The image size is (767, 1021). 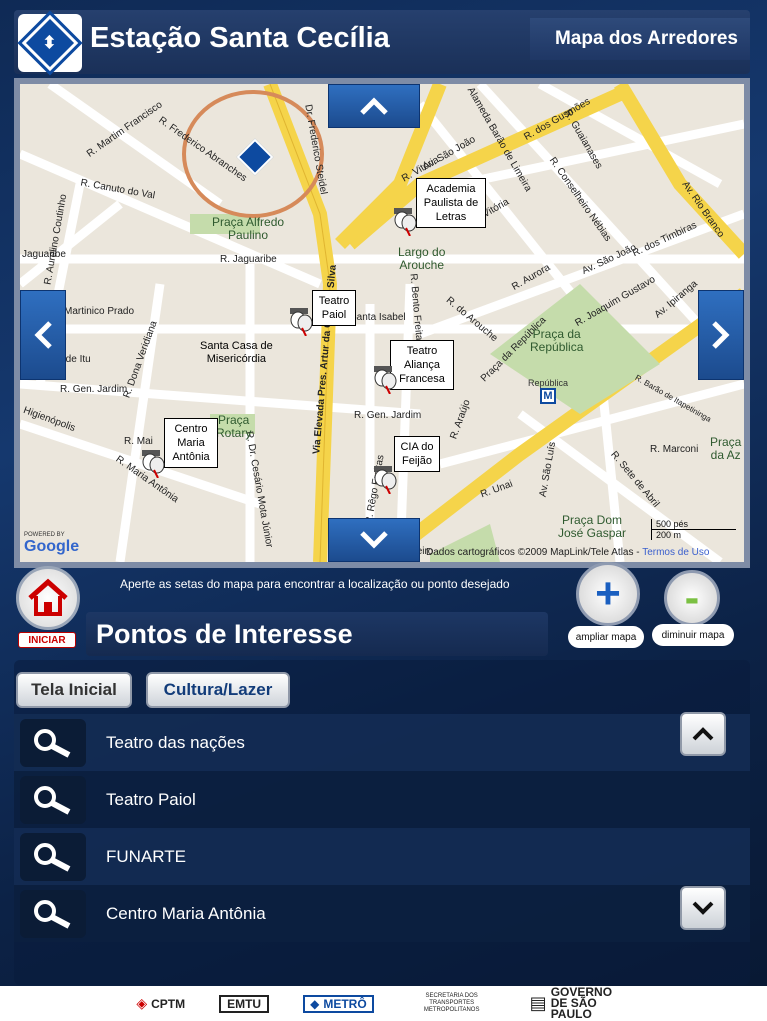 I want to click on poi-label: Teatro Paiol, so click(x=334, y=308).